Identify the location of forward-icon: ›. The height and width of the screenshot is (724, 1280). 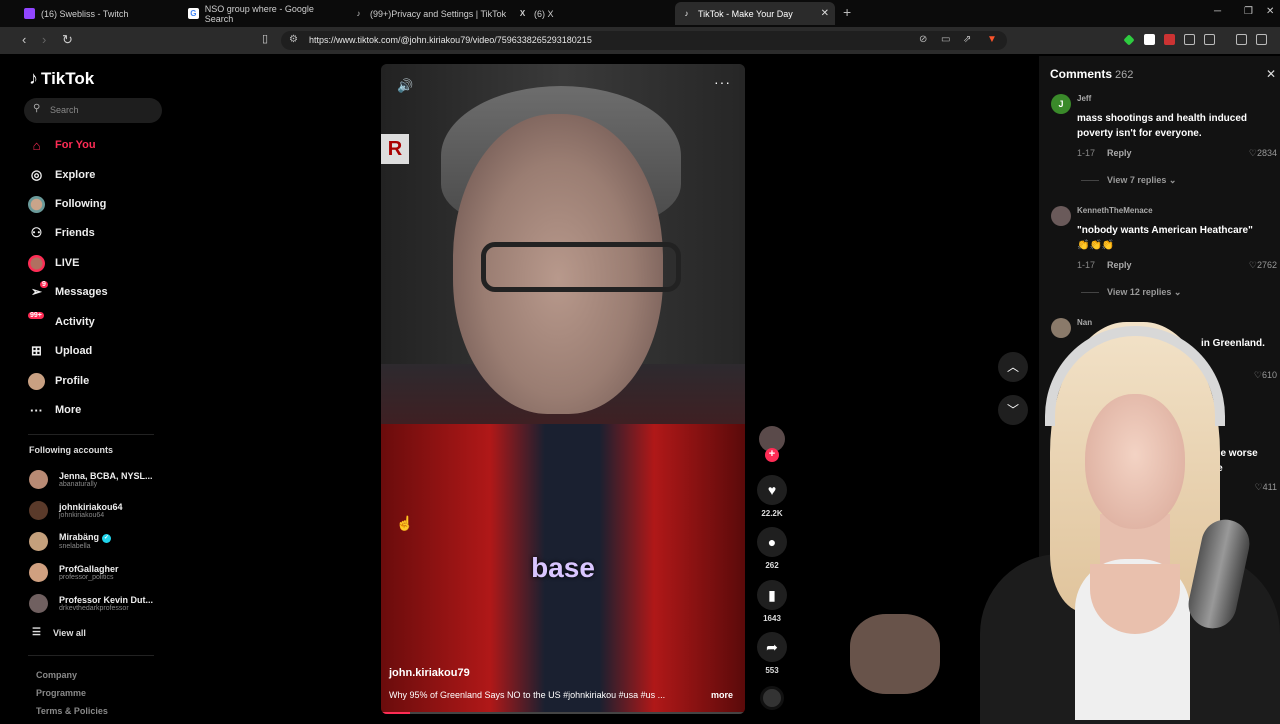
(44, 39).